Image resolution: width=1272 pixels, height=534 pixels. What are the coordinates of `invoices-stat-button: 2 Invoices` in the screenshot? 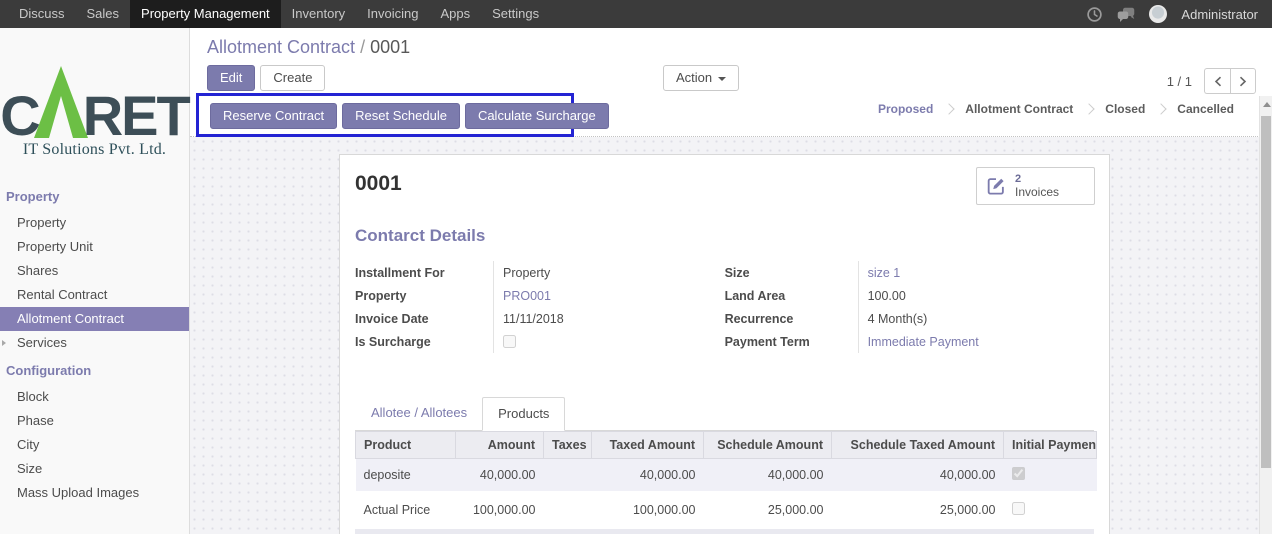 It's located at (1035, 186).